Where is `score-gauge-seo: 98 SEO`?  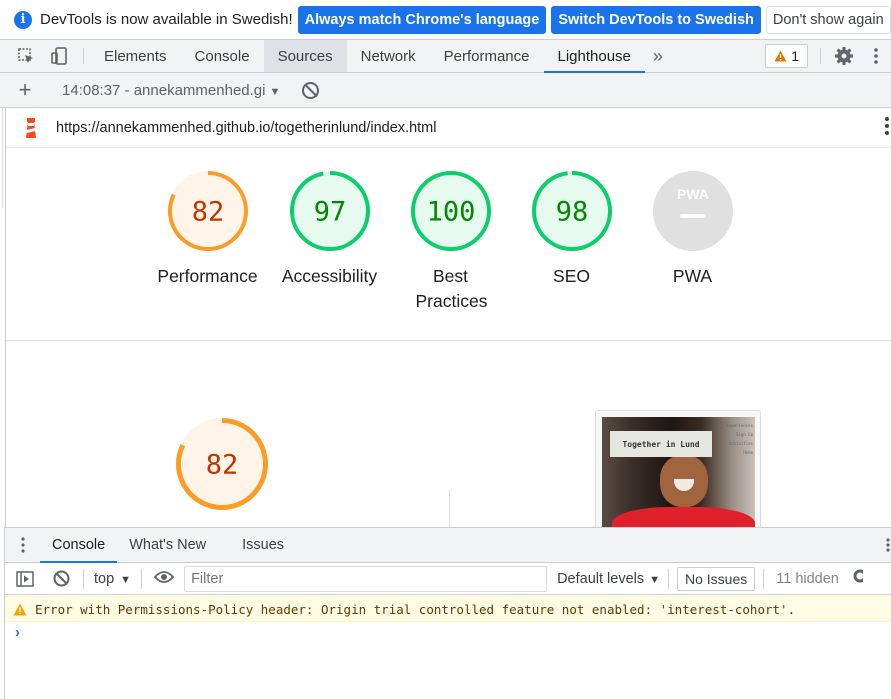 score-gauge-seo: 98 SEO is located at coordinates (571, 230).